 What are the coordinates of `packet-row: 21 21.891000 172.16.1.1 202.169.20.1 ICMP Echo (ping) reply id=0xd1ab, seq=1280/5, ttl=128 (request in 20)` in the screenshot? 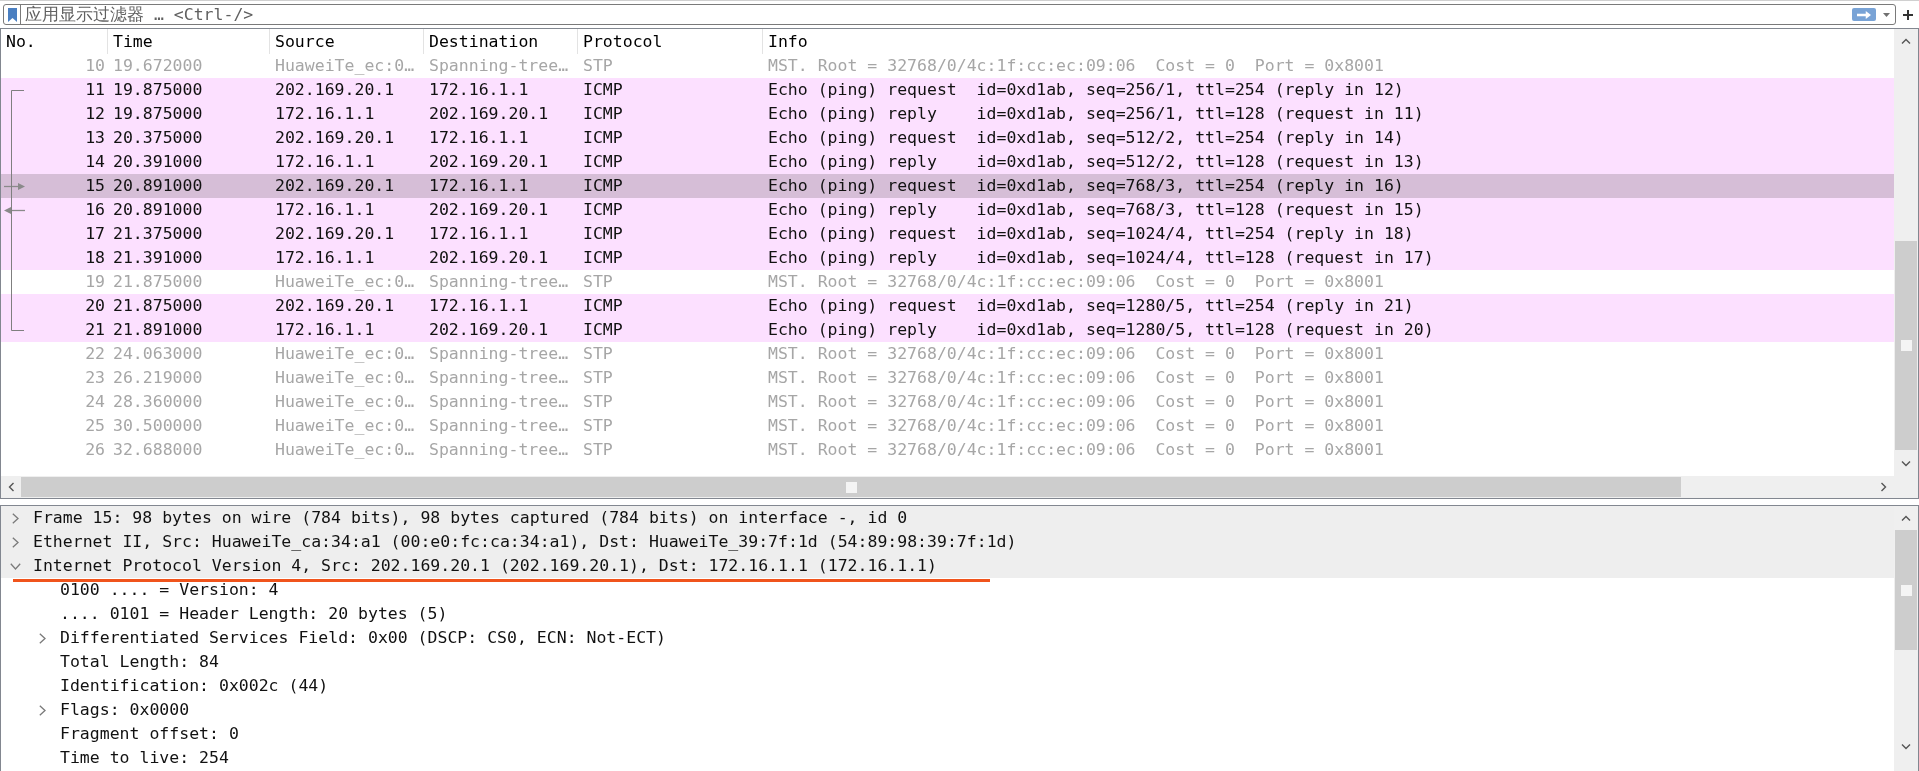 It's located at (947, 330).